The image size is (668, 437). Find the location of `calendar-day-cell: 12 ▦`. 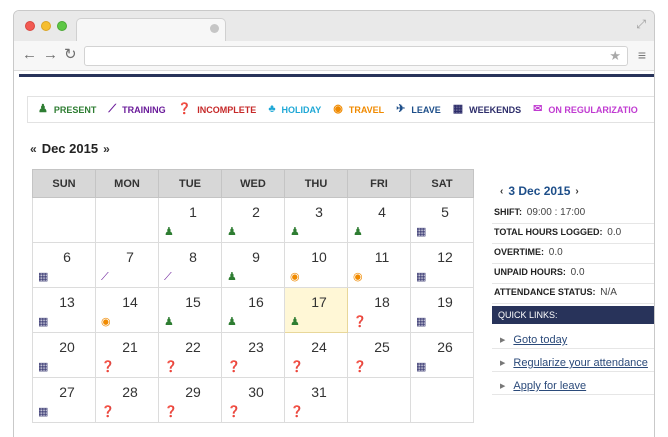

calendar-day-cell: 12 ▦ is located at coordinates (442, 265).